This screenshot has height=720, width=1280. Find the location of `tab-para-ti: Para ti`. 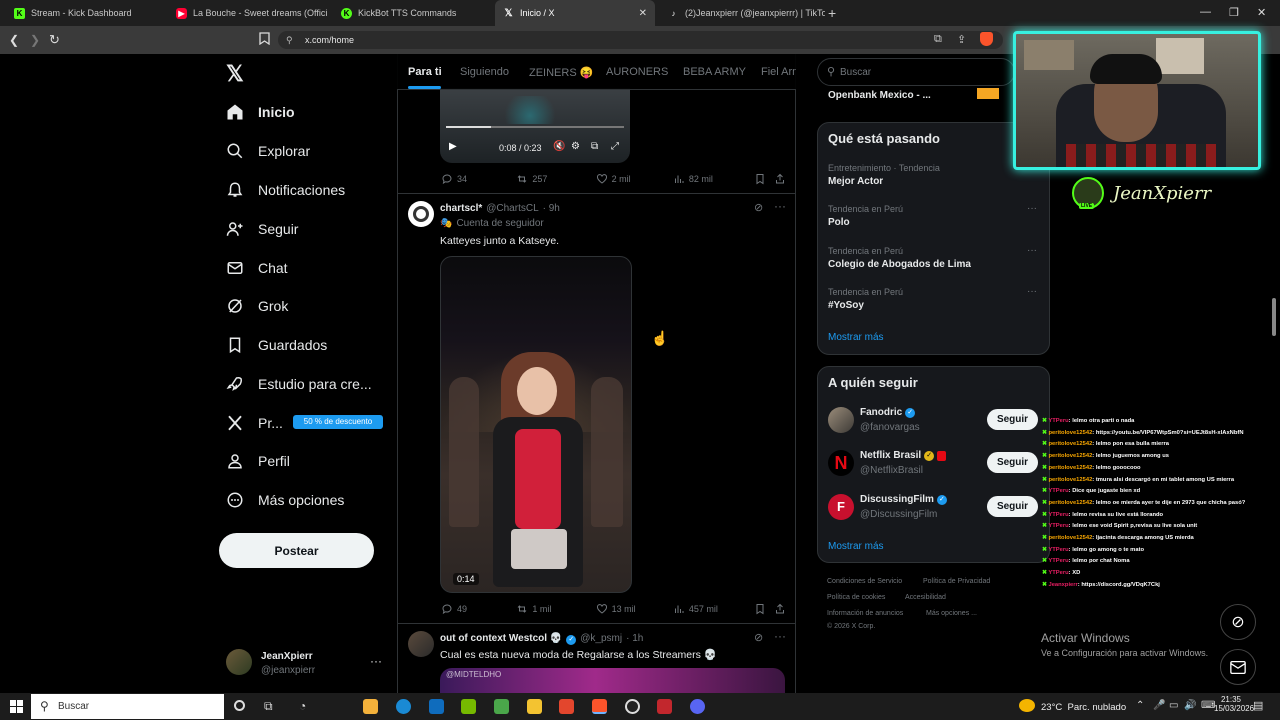

tab-para-ti: Para ti is located at coordinates (425, 72).